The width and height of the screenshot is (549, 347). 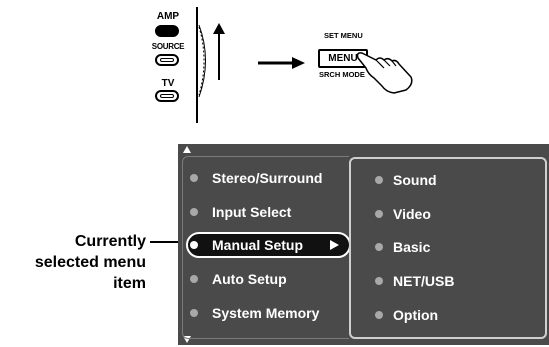 What do you see at coordinates (446, 214) in the screenshot?
I see `submenu-item-video: Video` at bounding box center [446, 214].